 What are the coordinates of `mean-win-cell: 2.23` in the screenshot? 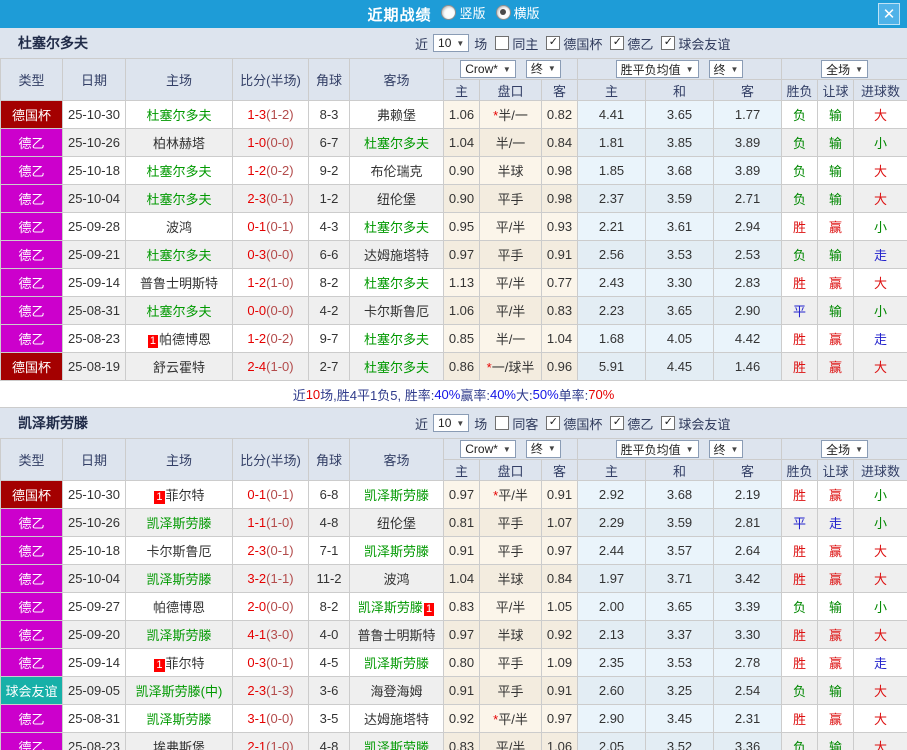 It's located at (612, 310).